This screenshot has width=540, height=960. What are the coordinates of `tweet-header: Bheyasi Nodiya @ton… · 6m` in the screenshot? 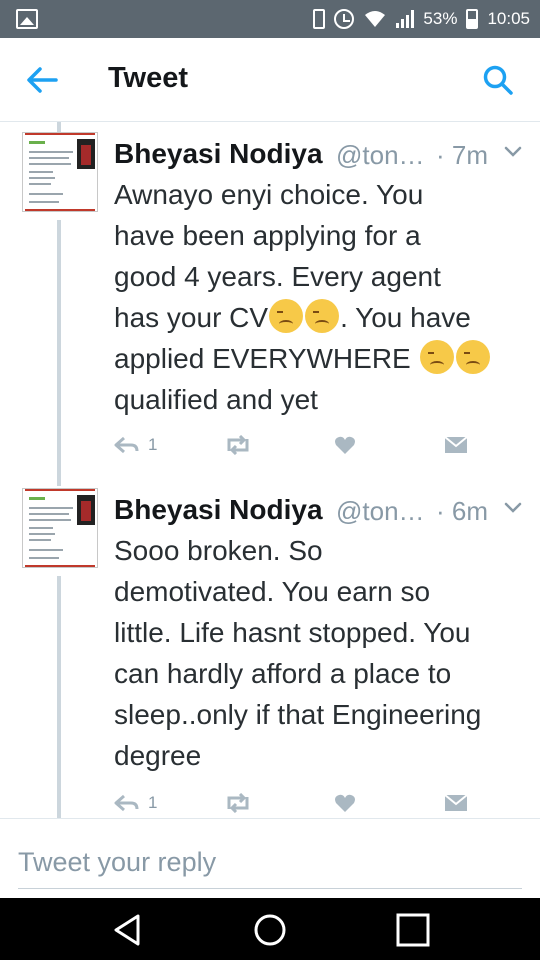 It's located at (321, 507).